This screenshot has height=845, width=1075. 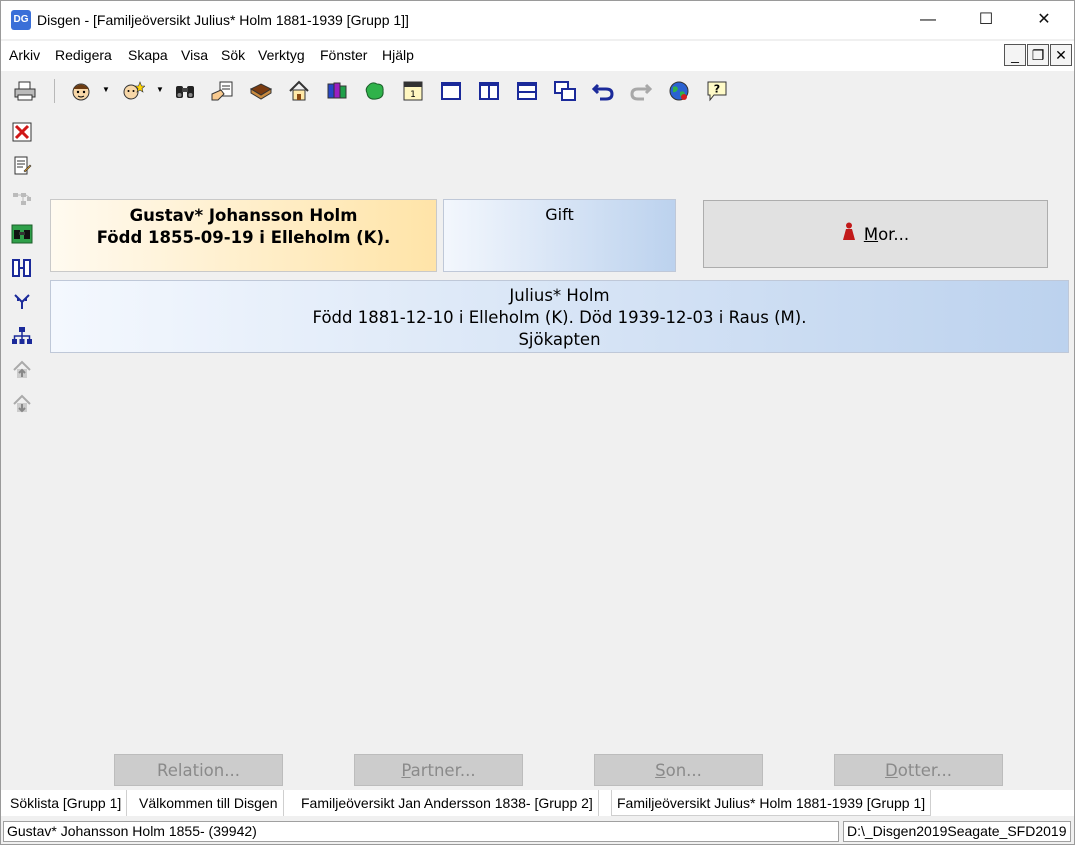 I want to click on maximize-button: ☐, so click(x=986, y=20).